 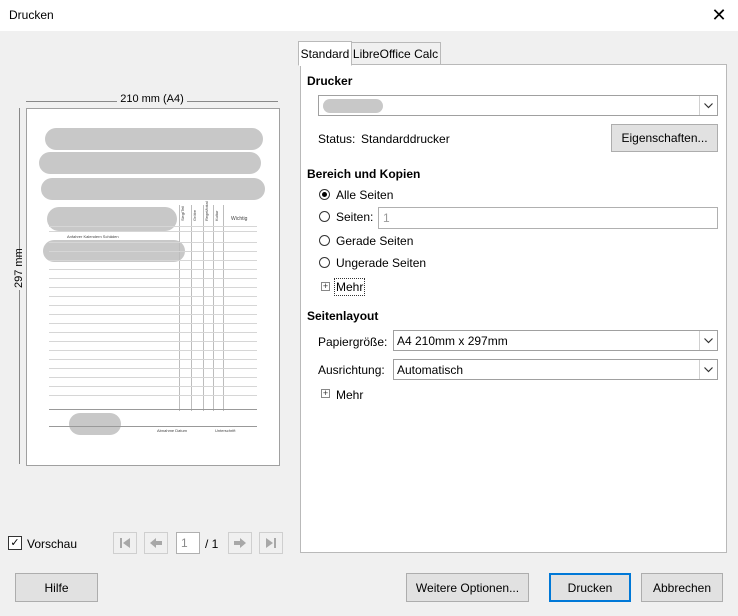 I want to click on window-title: Drucken, so click(x=31, y=15).